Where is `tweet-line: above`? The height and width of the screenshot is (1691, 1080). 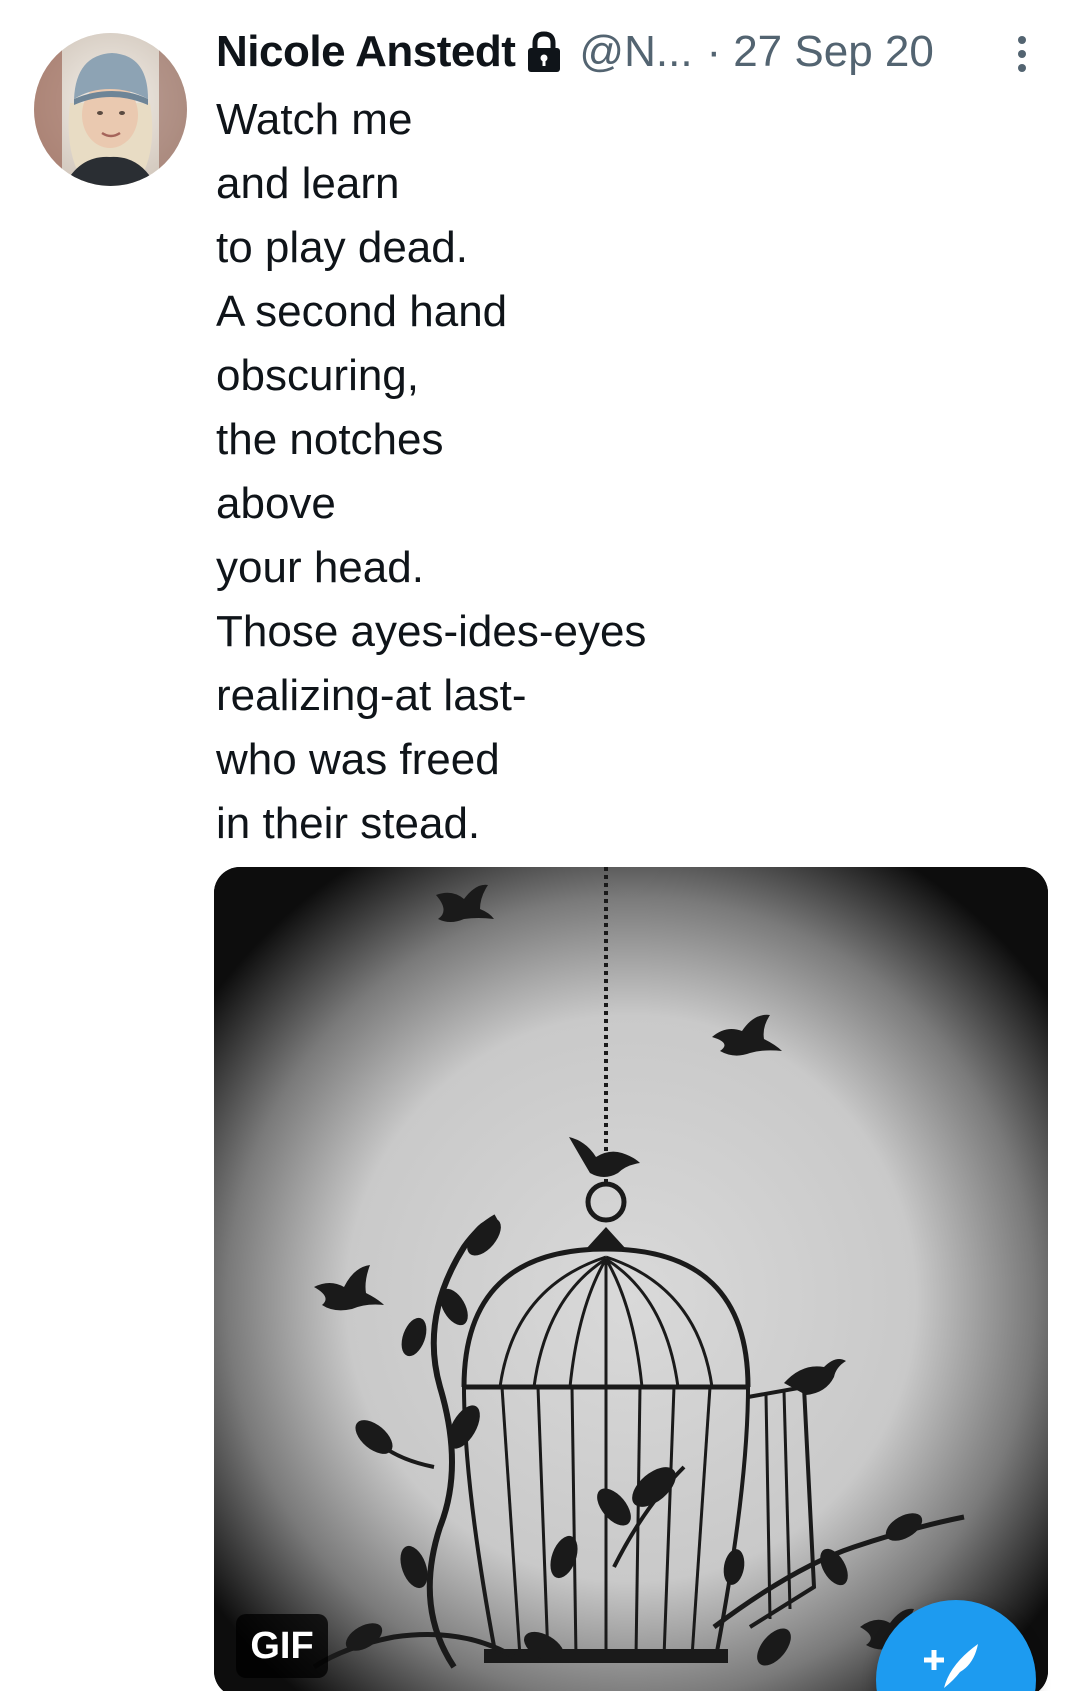
tweet-line: above is located at coordinates (276, 503).